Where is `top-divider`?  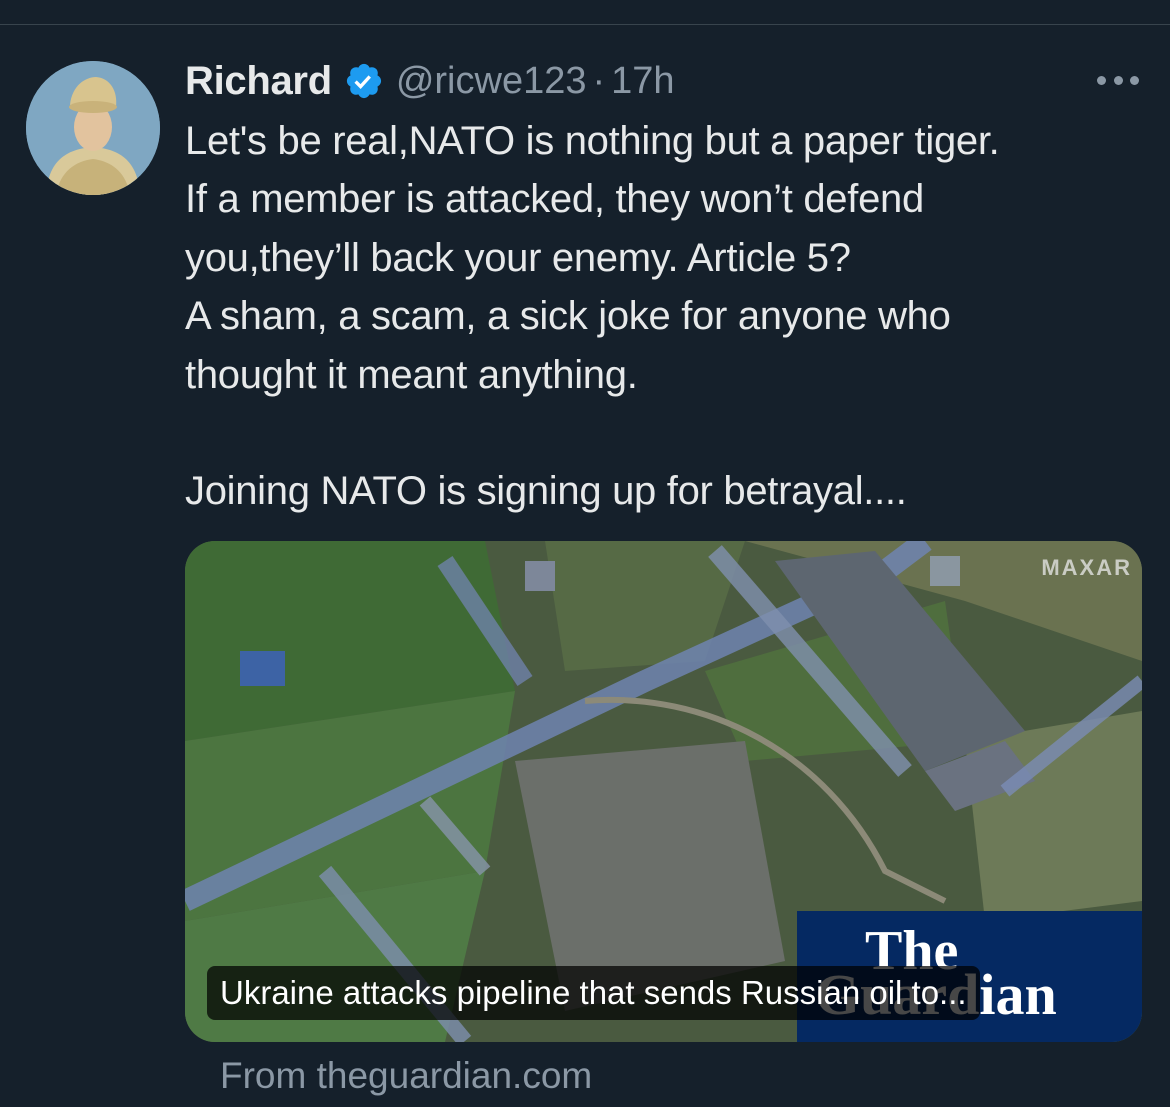 top-divider is located at coordinates (585, 24).